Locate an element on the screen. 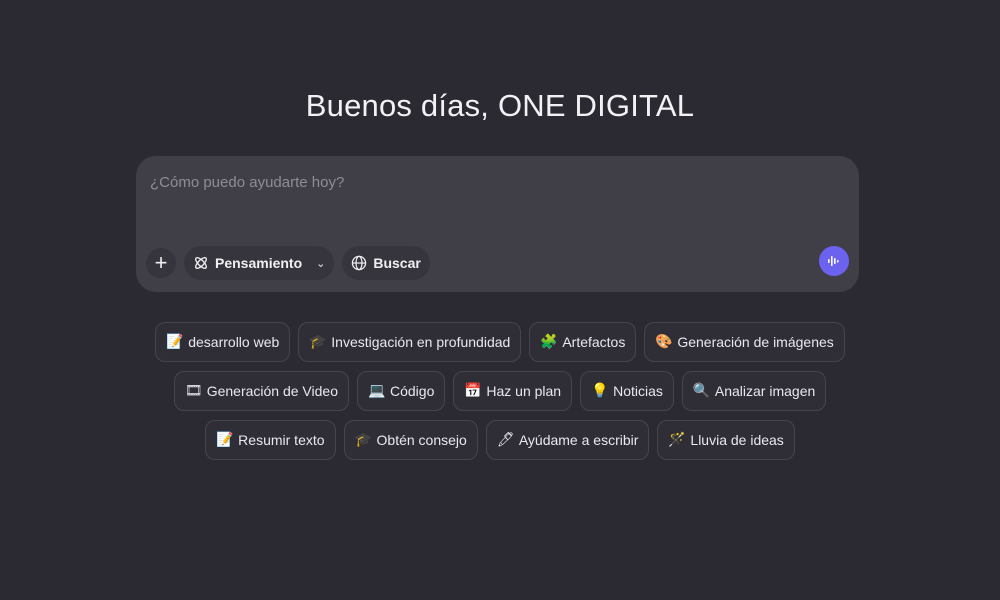 The width and height of the screenshot is (1000, 600). suggestion-chip-generacion-de-imagenes: 🎨 Generación de imágenes is located at coordinates (744, 342).